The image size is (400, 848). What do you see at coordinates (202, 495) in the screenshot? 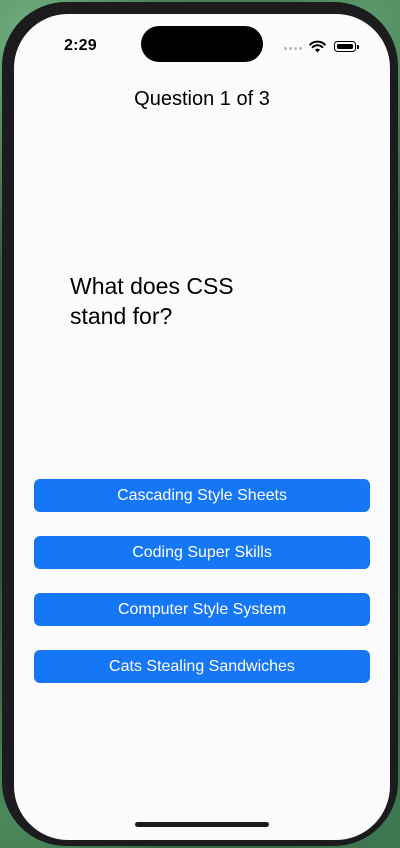
I see `answer-button-1: Cascading Style Sheets` at bounding box center [202, 495].